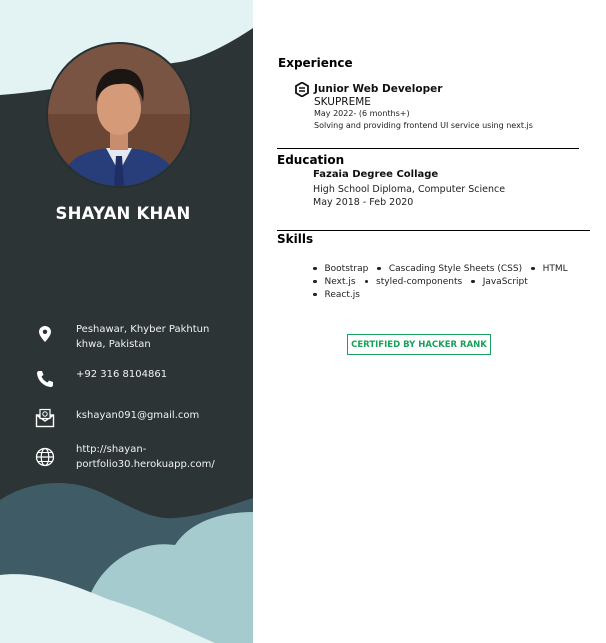 The image size is (606, 643). I want to click on skill-item: HTML, so click(549, 269).